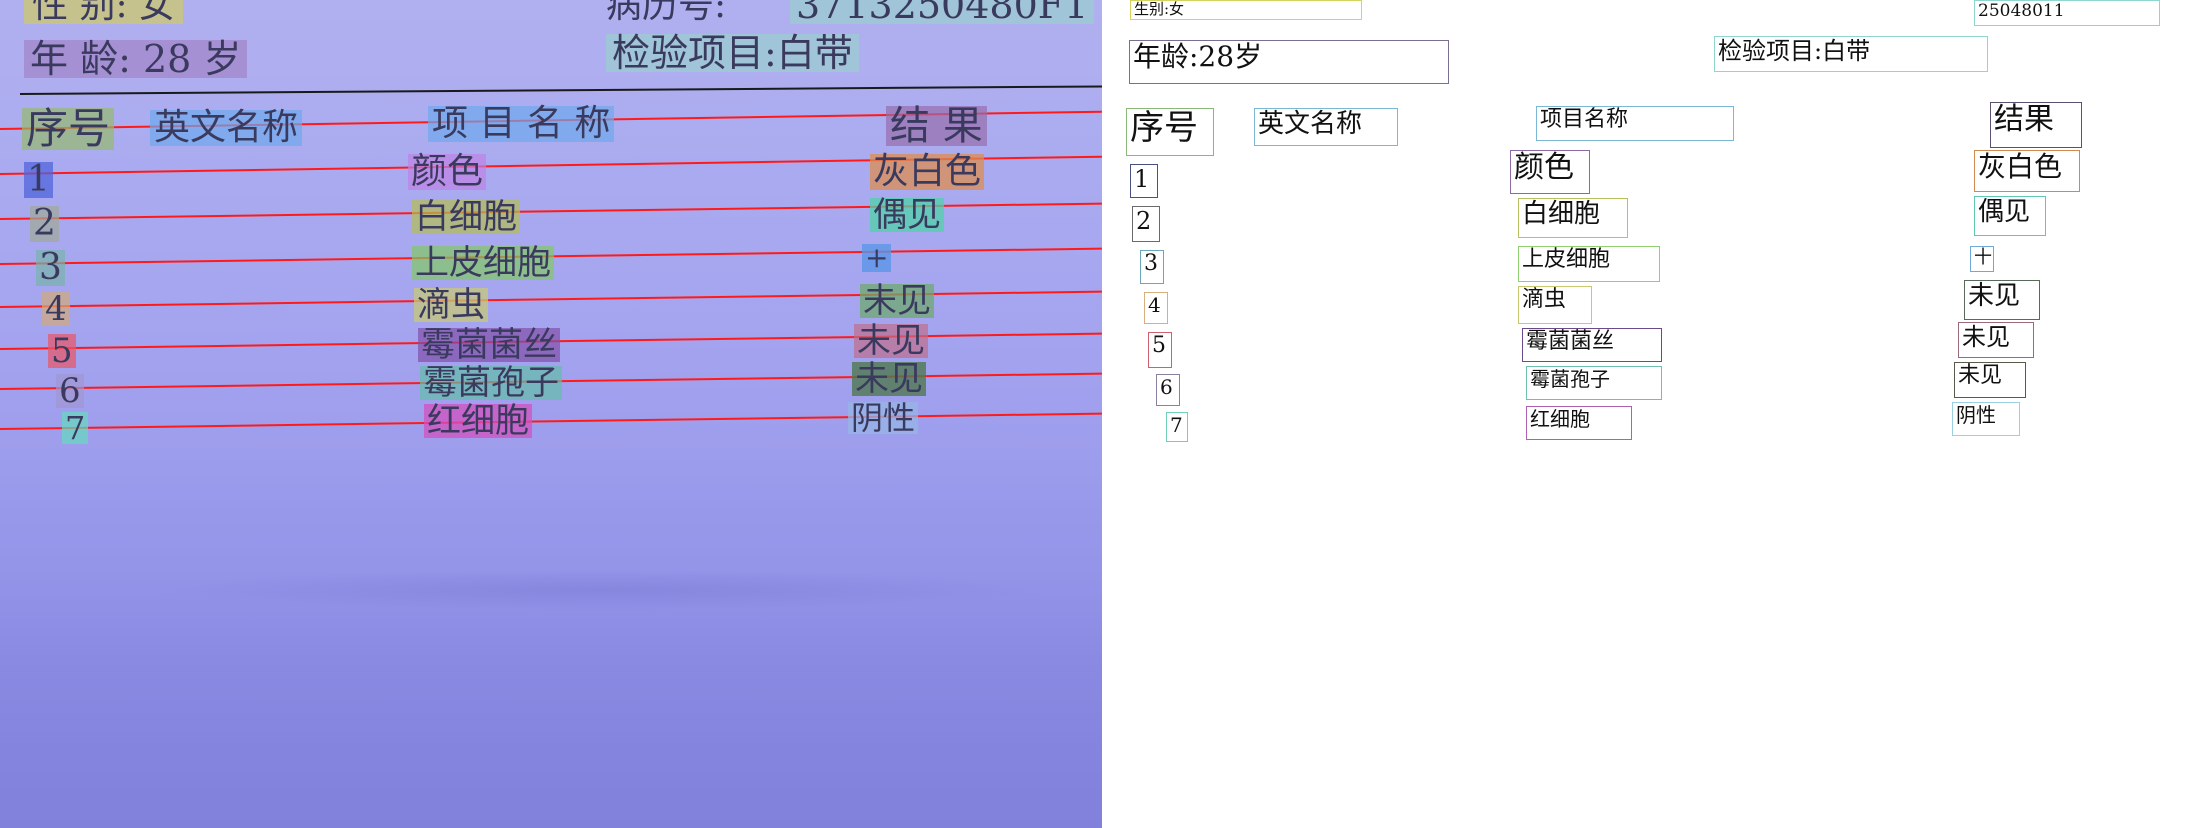 This screenshot has width=2208, height=828. Describe the element at coordinates (732, 53) in the screenshot. I see `test-text: 检验项目:白带` at that location.